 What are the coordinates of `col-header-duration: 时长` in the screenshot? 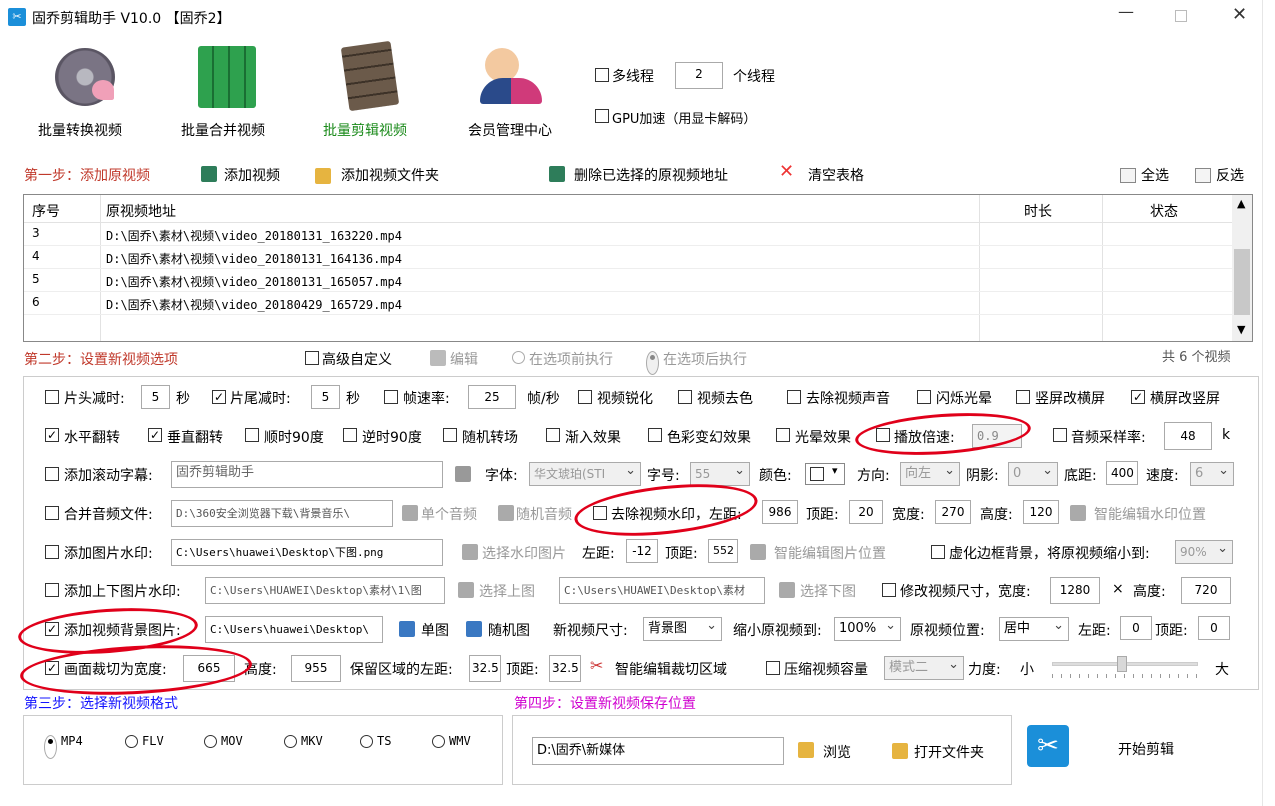 It's located at (1038, 211).